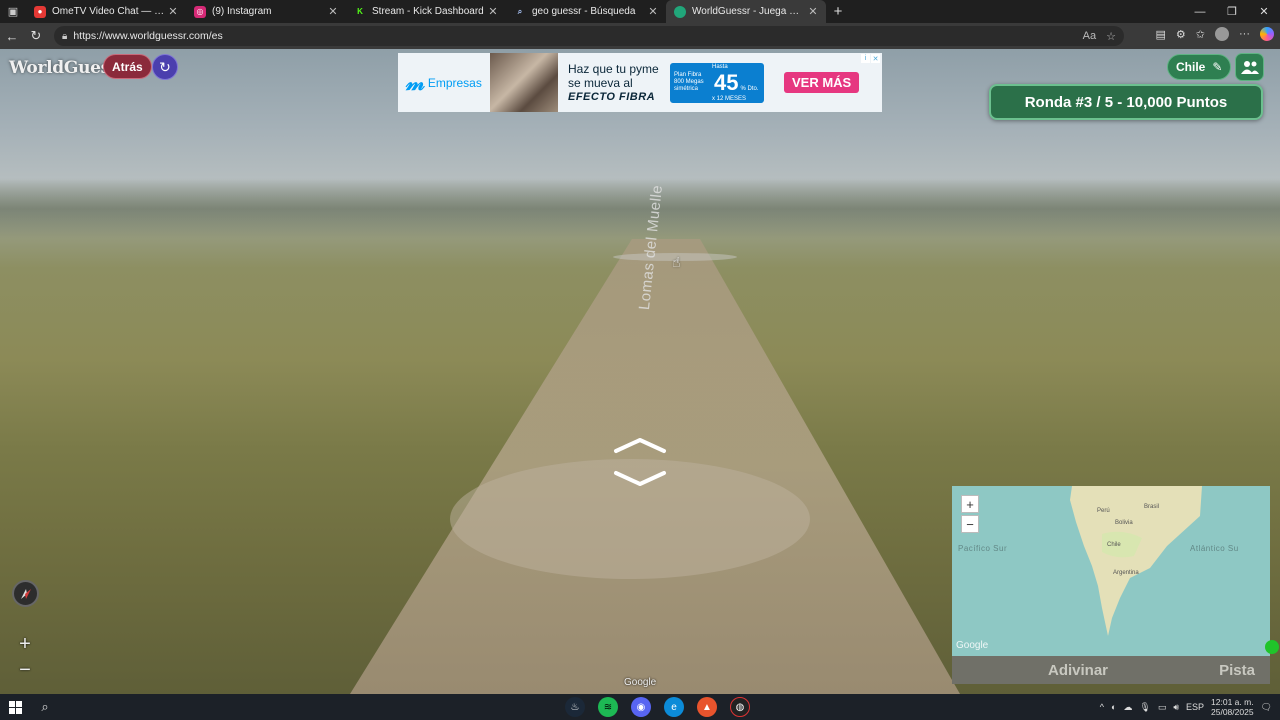 The image size is (1280, 720). Describe the element at coordinates (1237, 670) in the screenshot. I see `hint-button: Pista` at that location.